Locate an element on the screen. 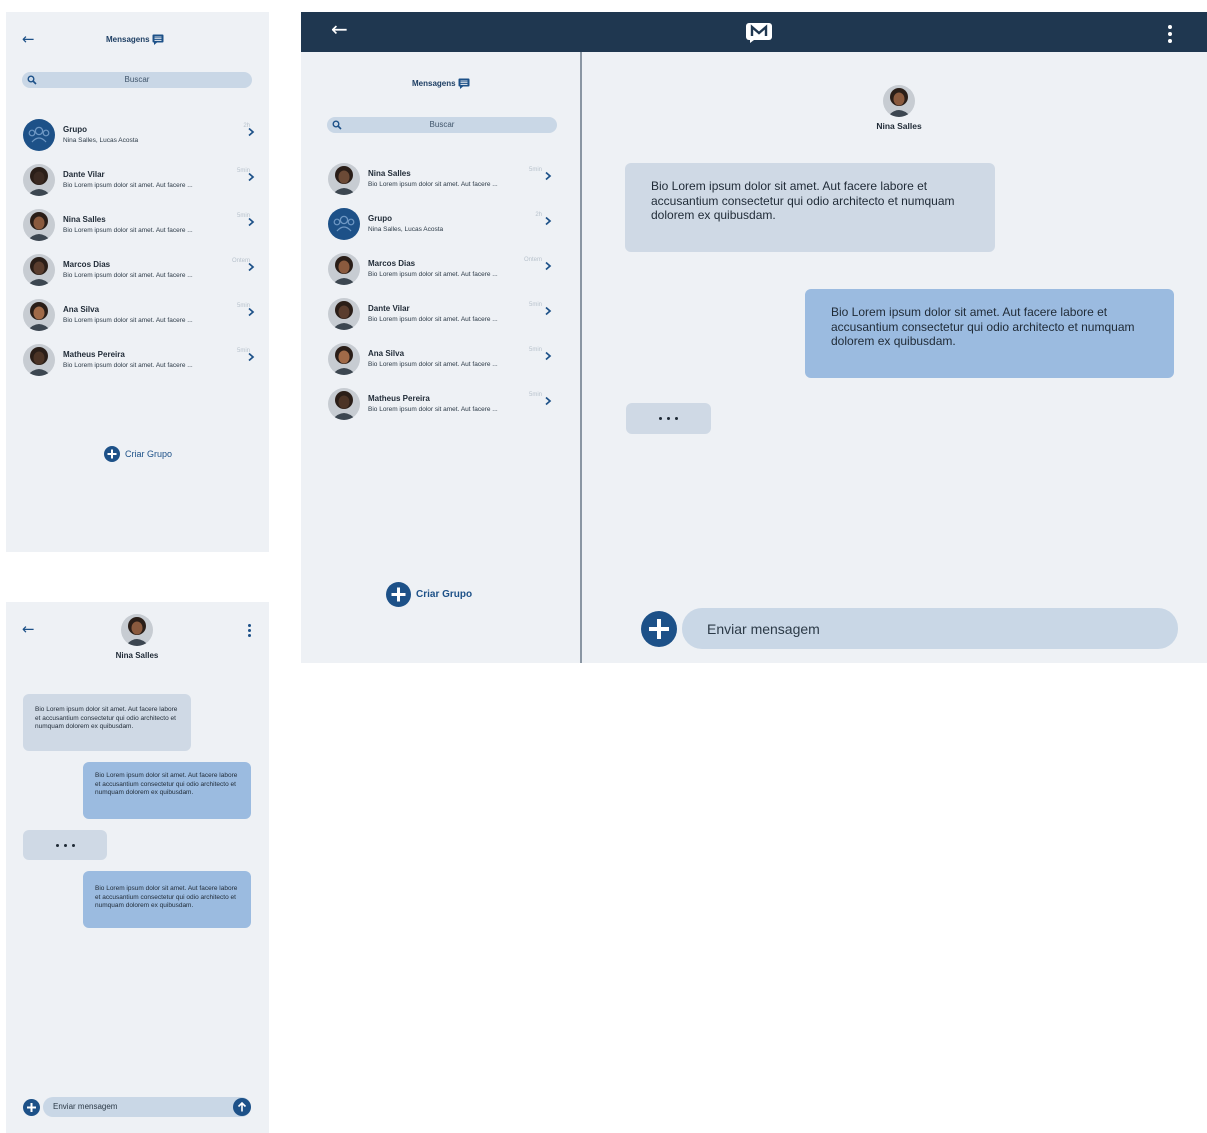 The image size is (1207, 1133). app-header: ← is located at coordinates (754, 32).